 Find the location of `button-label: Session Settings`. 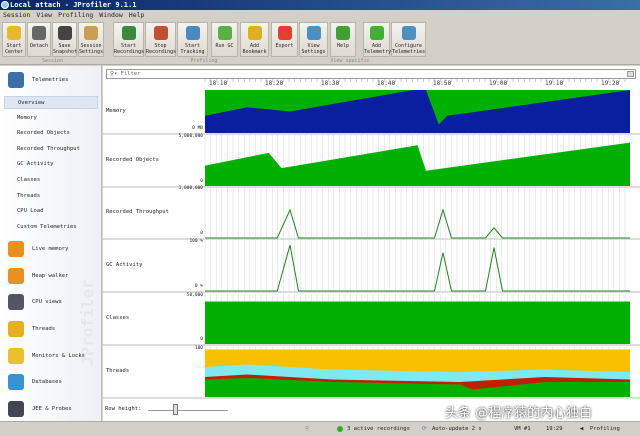

button-label: Session Settings is located at coordinates (91, 49).